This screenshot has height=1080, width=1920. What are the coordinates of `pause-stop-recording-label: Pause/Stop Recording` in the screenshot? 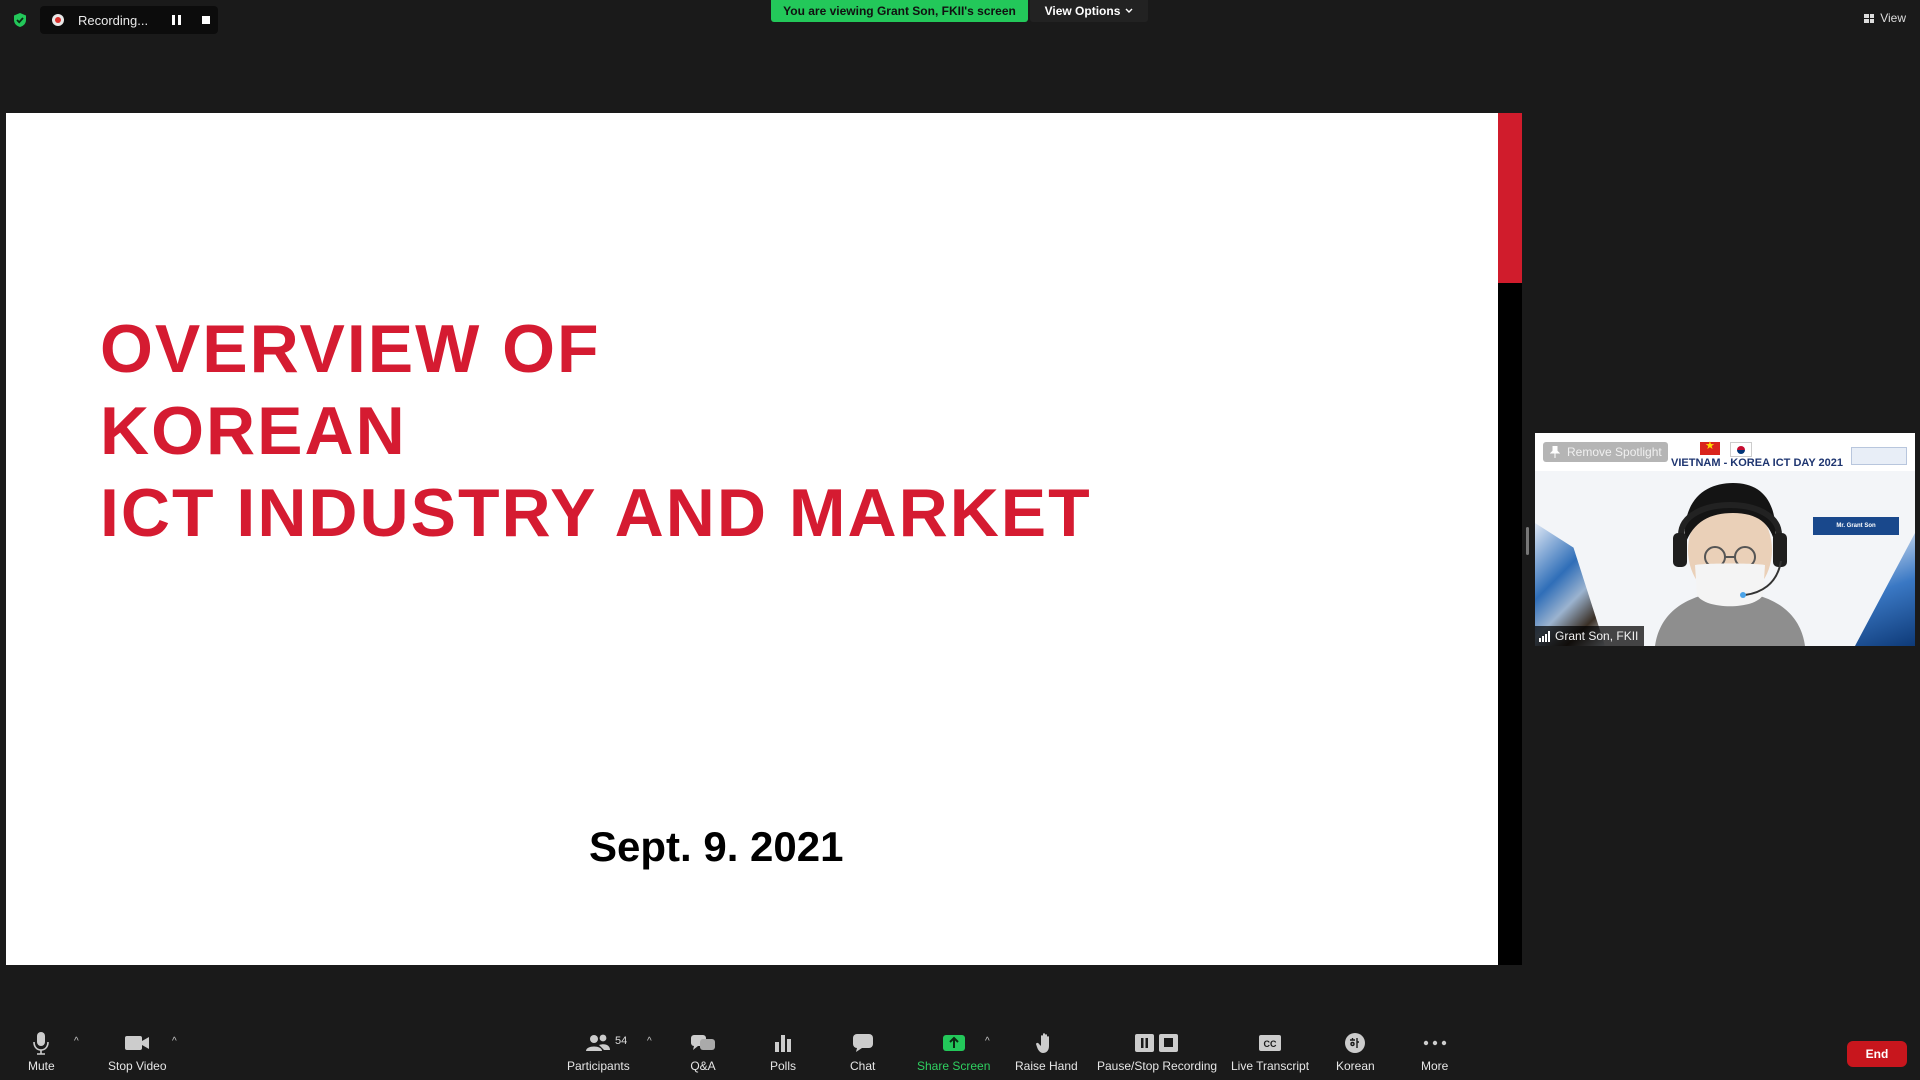 It's located at (1157, 1066).